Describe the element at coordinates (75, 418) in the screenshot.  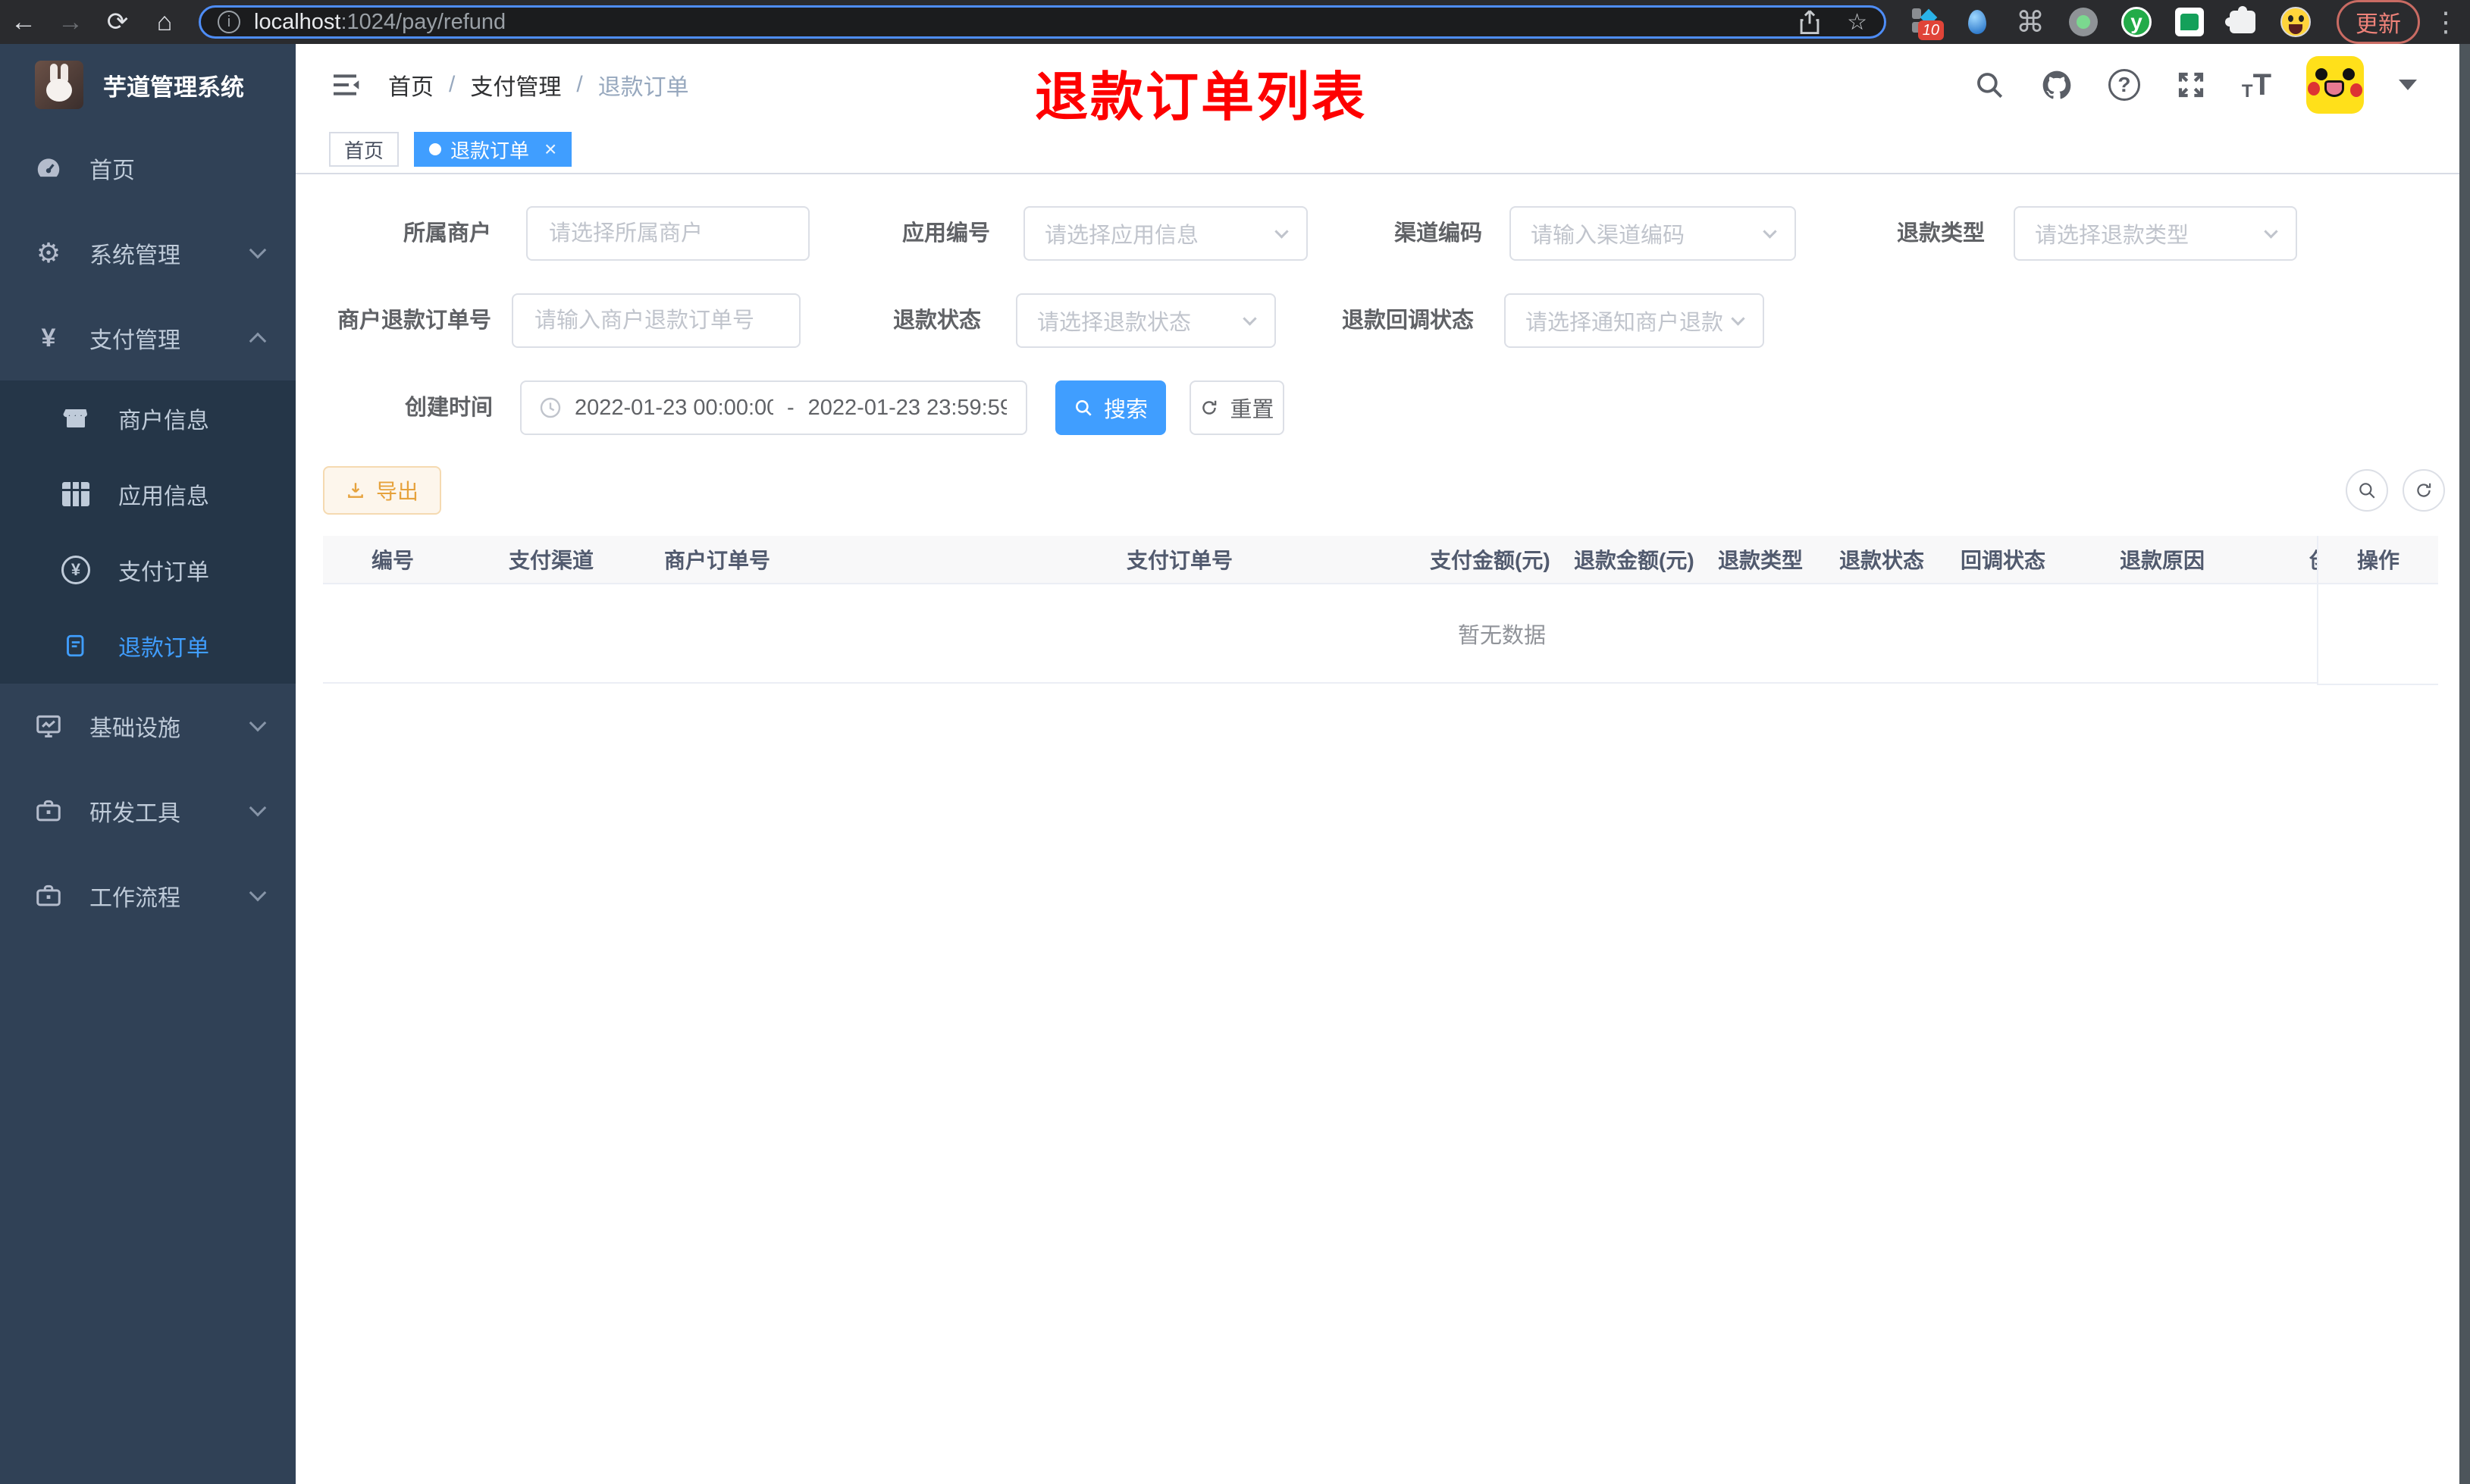
I see `shop-icon` at that location.